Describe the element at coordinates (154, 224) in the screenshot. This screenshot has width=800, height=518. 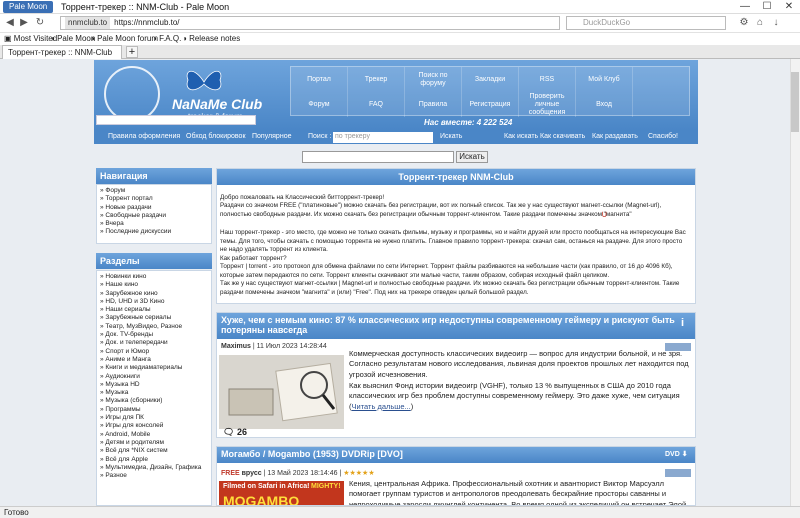
I see `nav-item: » Вчера` at that location.